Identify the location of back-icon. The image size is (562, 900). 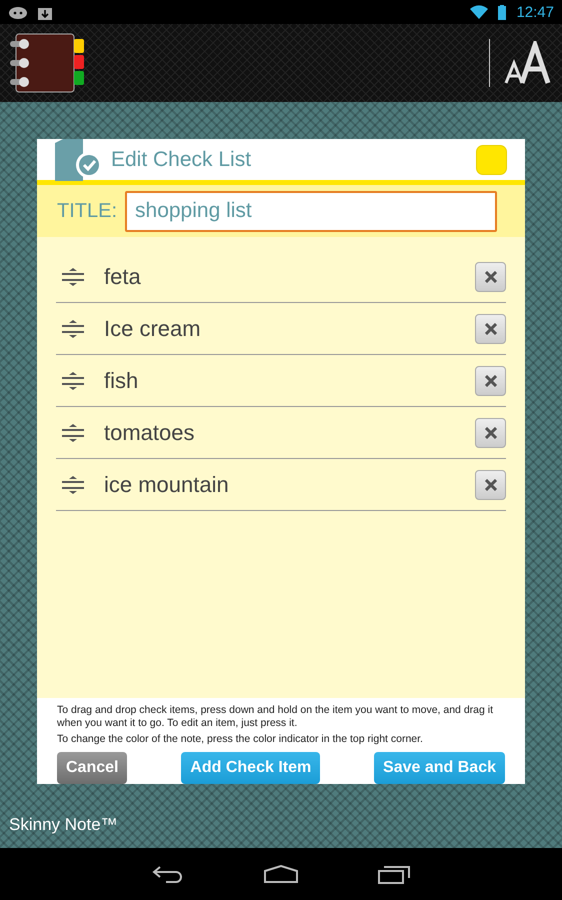
(168, 874).